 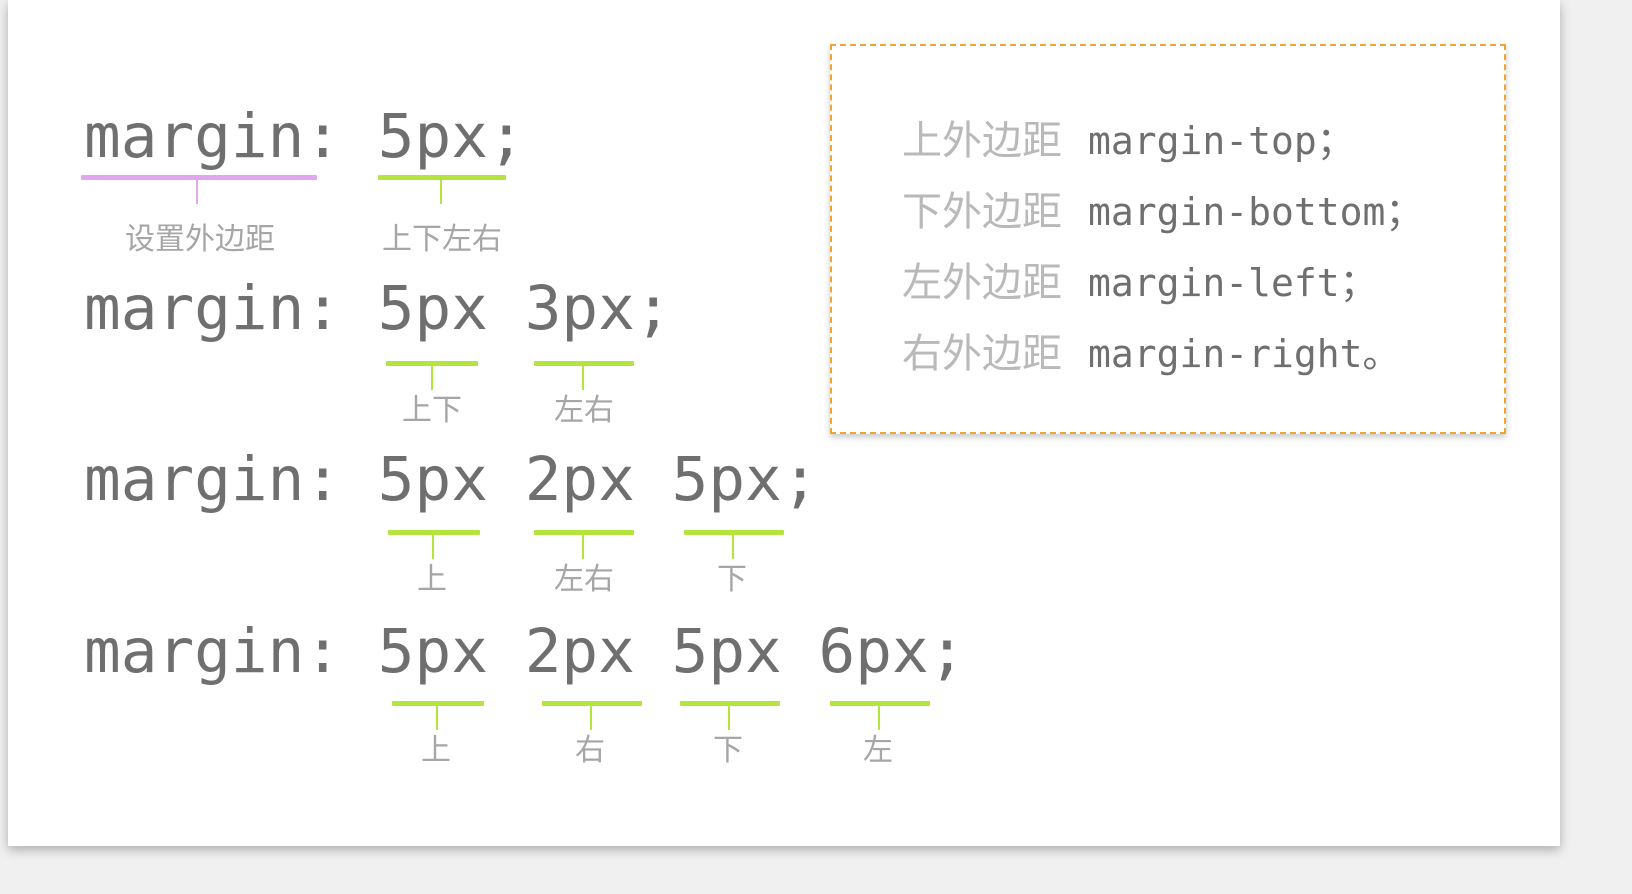 I want to click on property-code-top: margin-top；, so click(x=1221, y=140).